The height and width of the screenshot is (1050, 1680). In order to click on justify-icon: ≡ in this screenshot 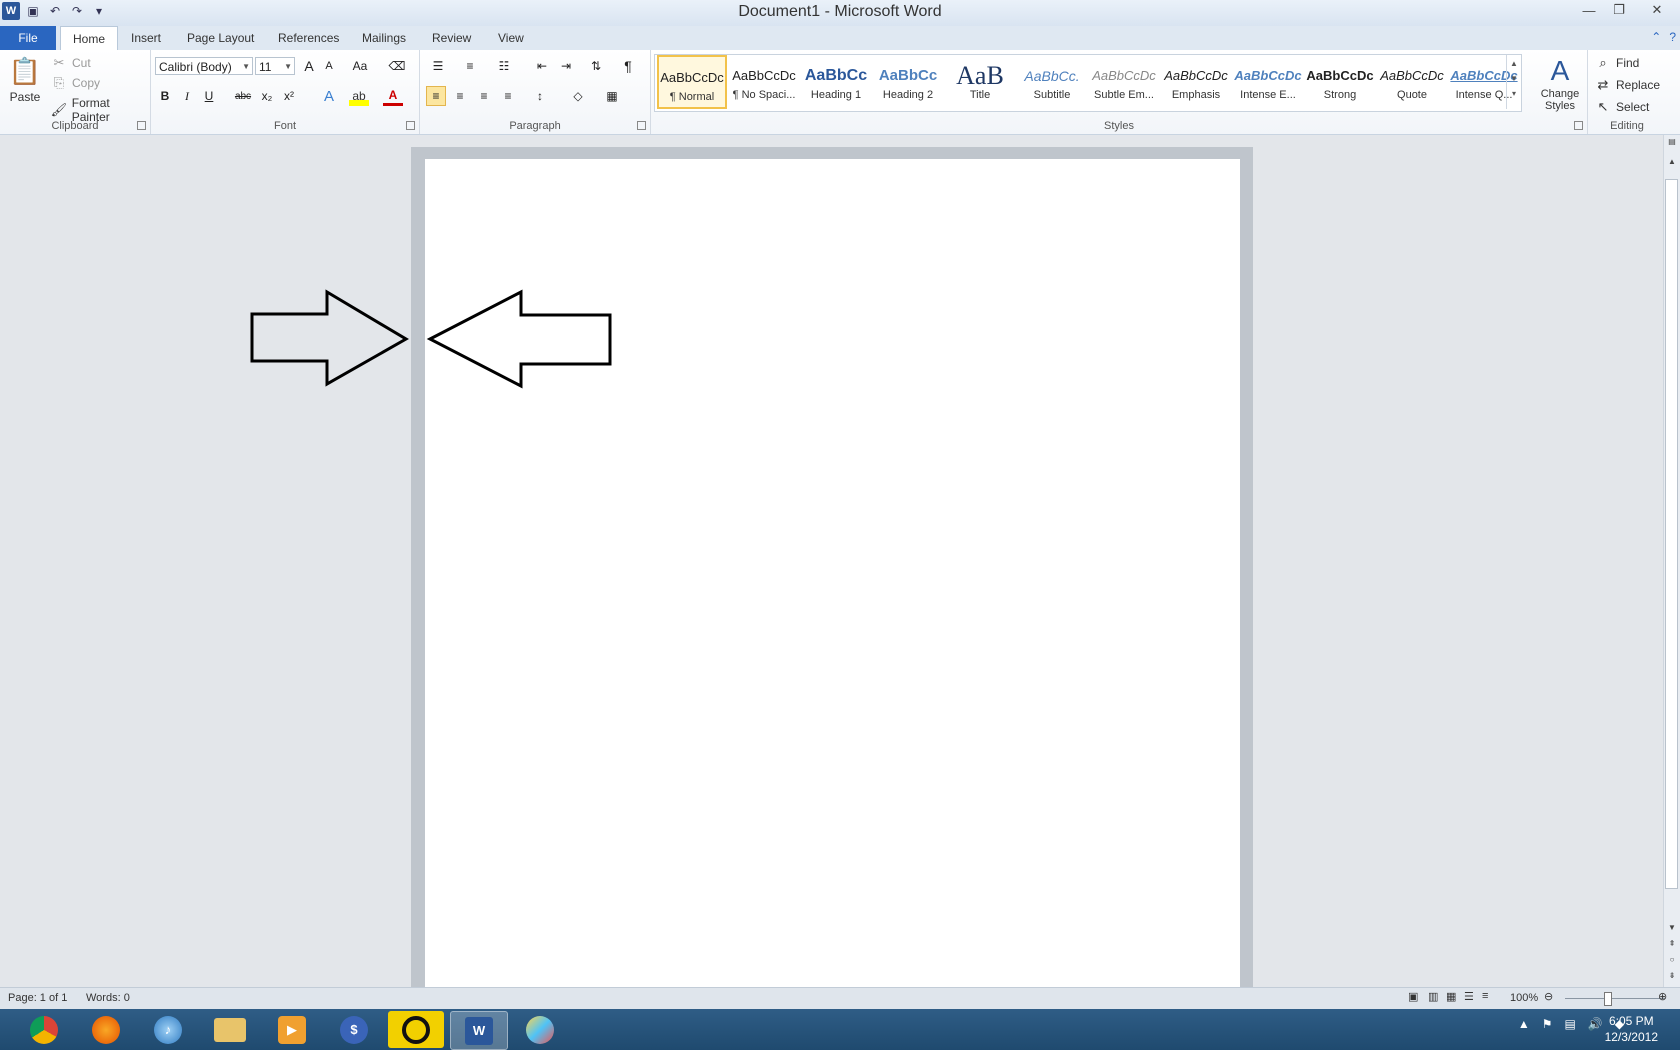, I will do `click(508, 96)`.